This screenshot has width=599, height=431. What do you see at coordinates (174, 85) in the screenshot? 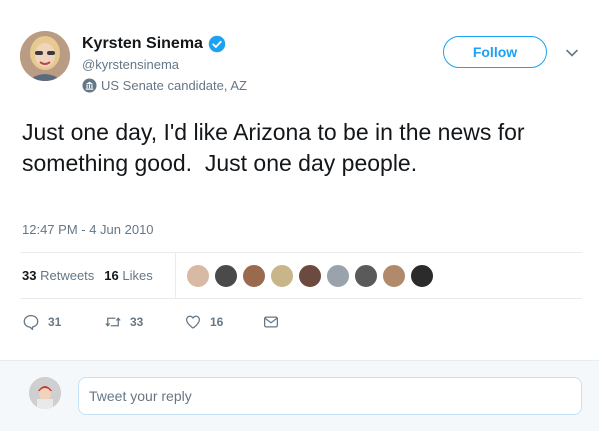
I see `government-label-text: US Senate candidate, AZ` at bounding box center [174, 85].